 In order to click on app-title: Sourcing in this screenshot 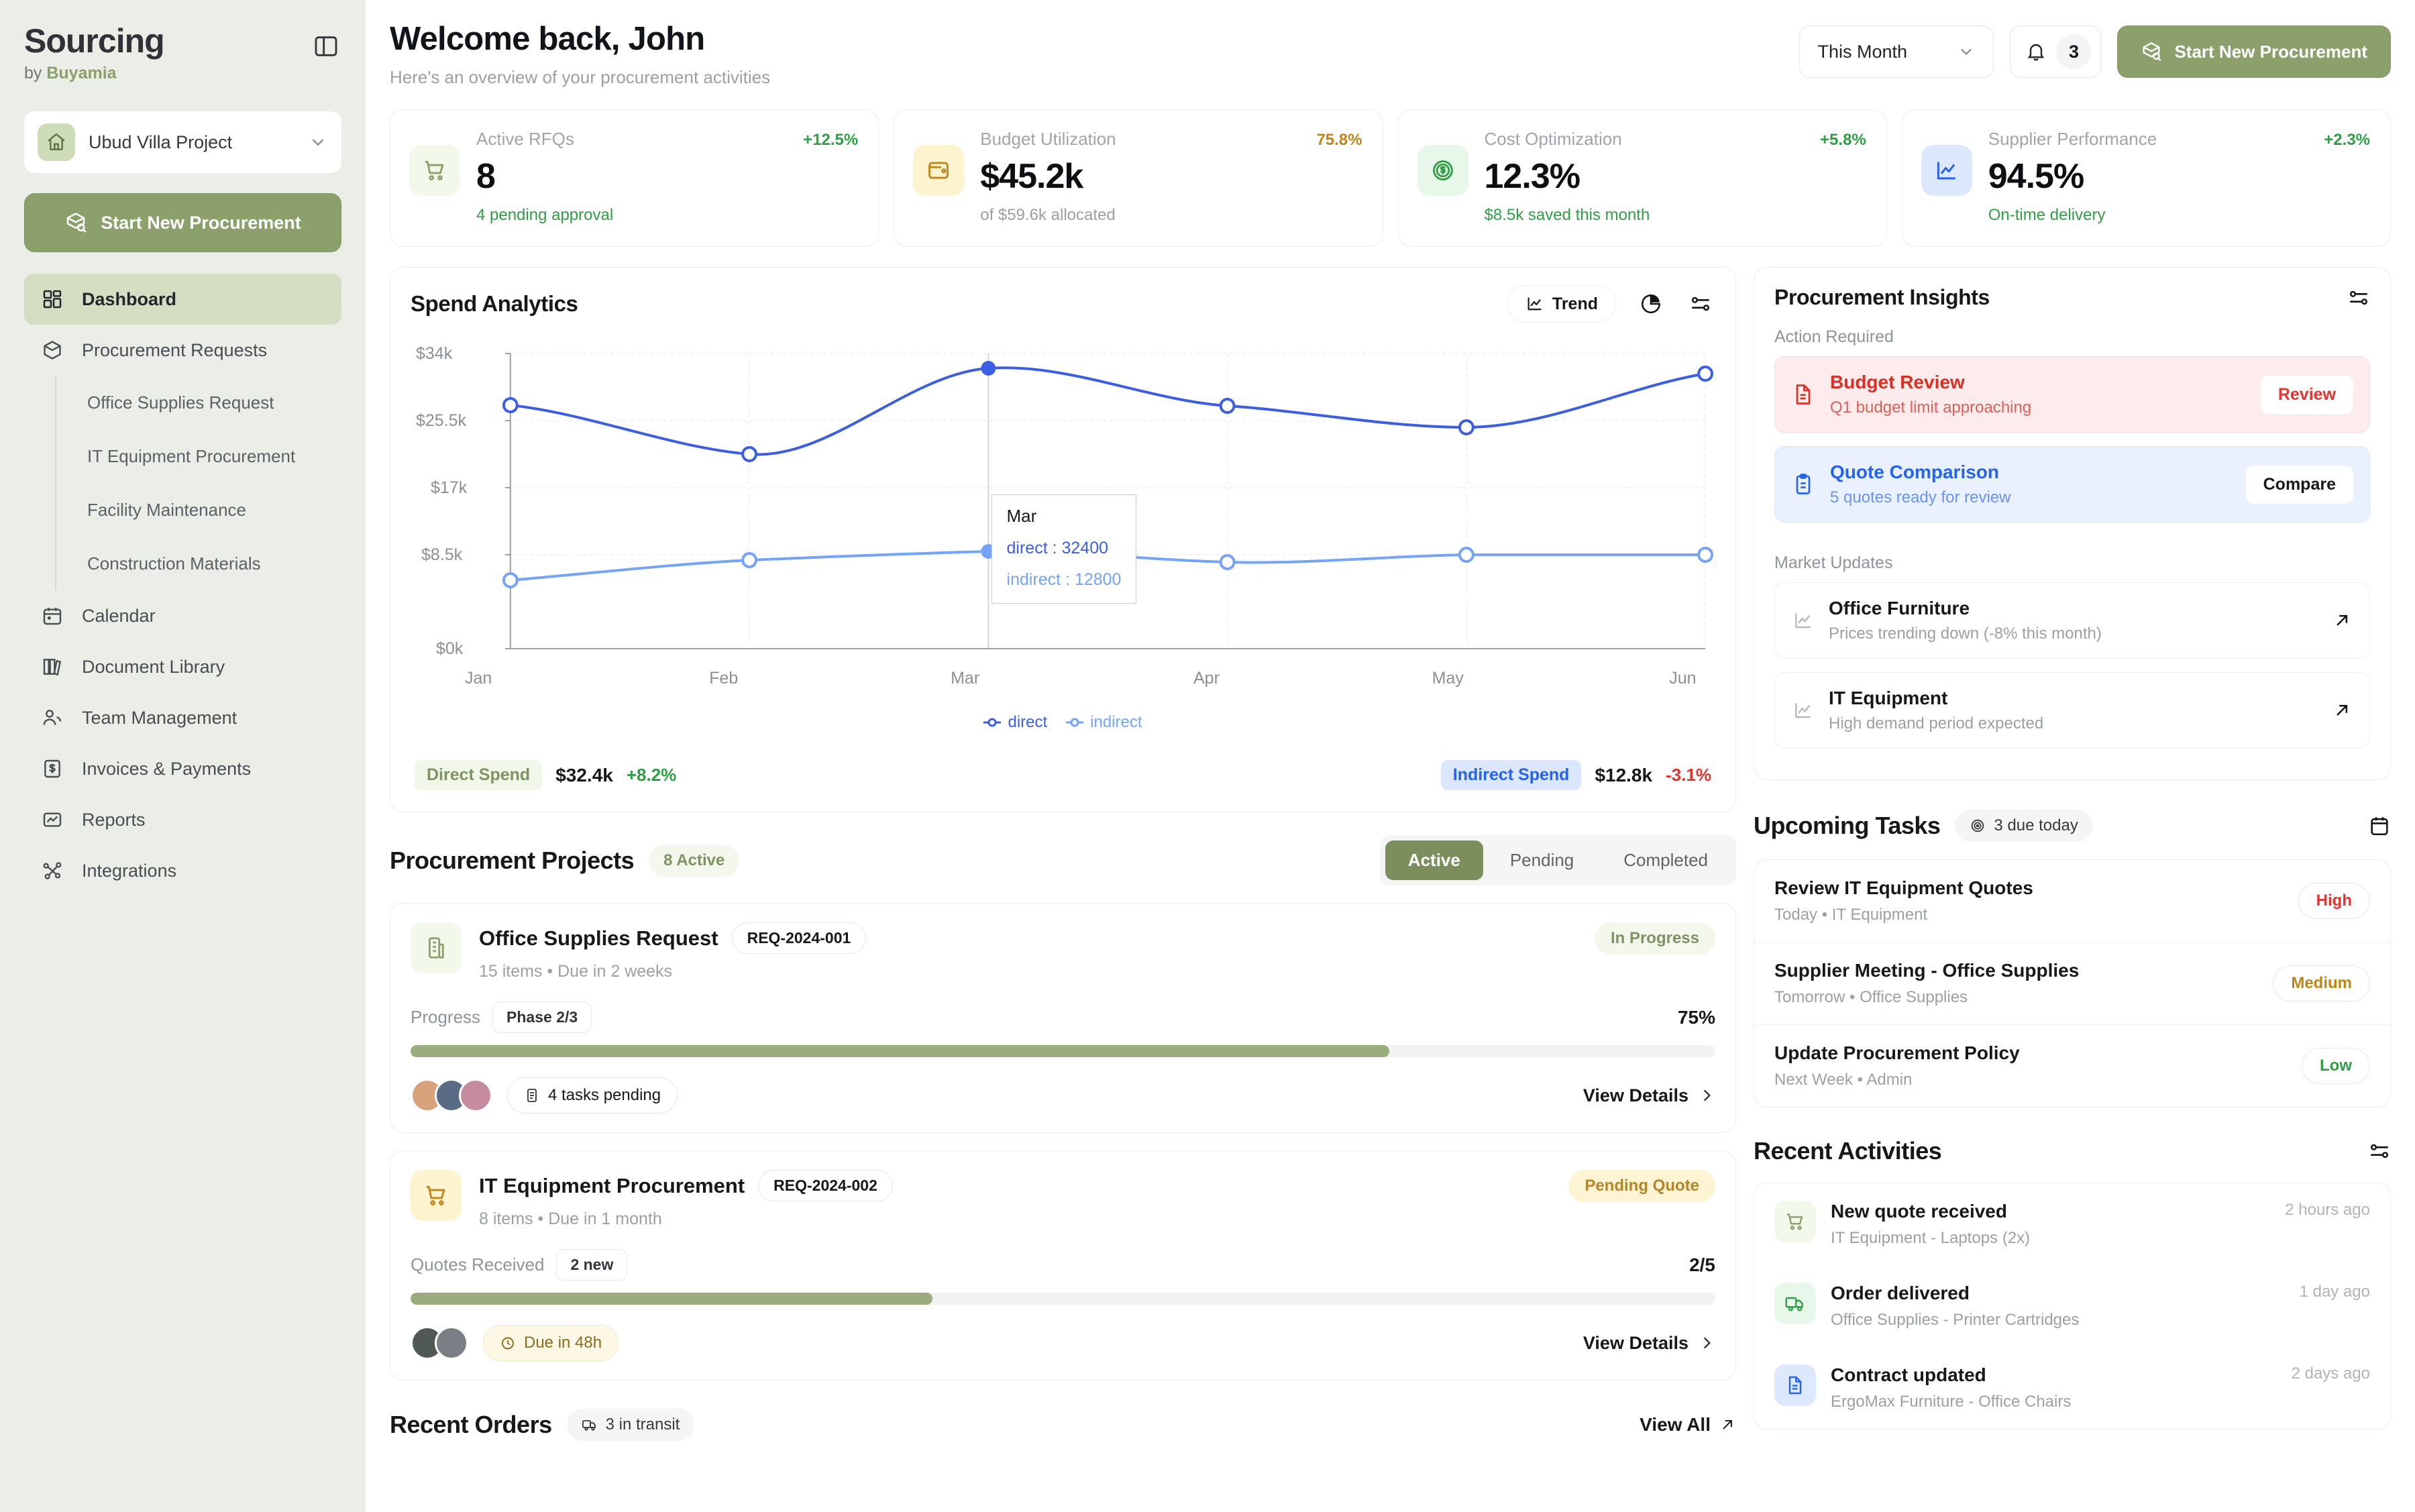, I will do `click(94, 41)`.